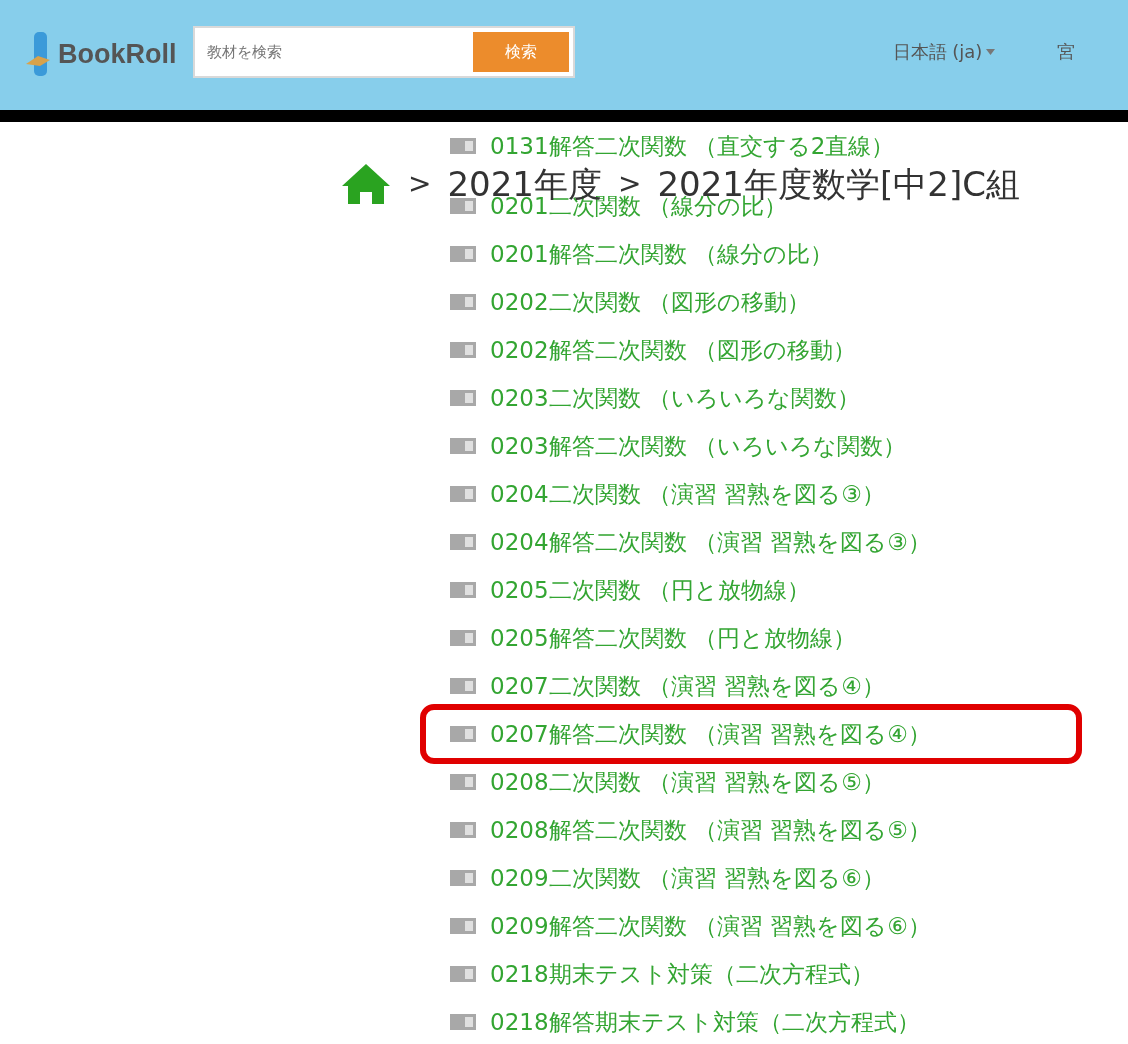  What do you see at coordinates (937, 51) in the screenshot?
I see `language-menu: 日本語 (ja)` at bounding box center [937, 51].